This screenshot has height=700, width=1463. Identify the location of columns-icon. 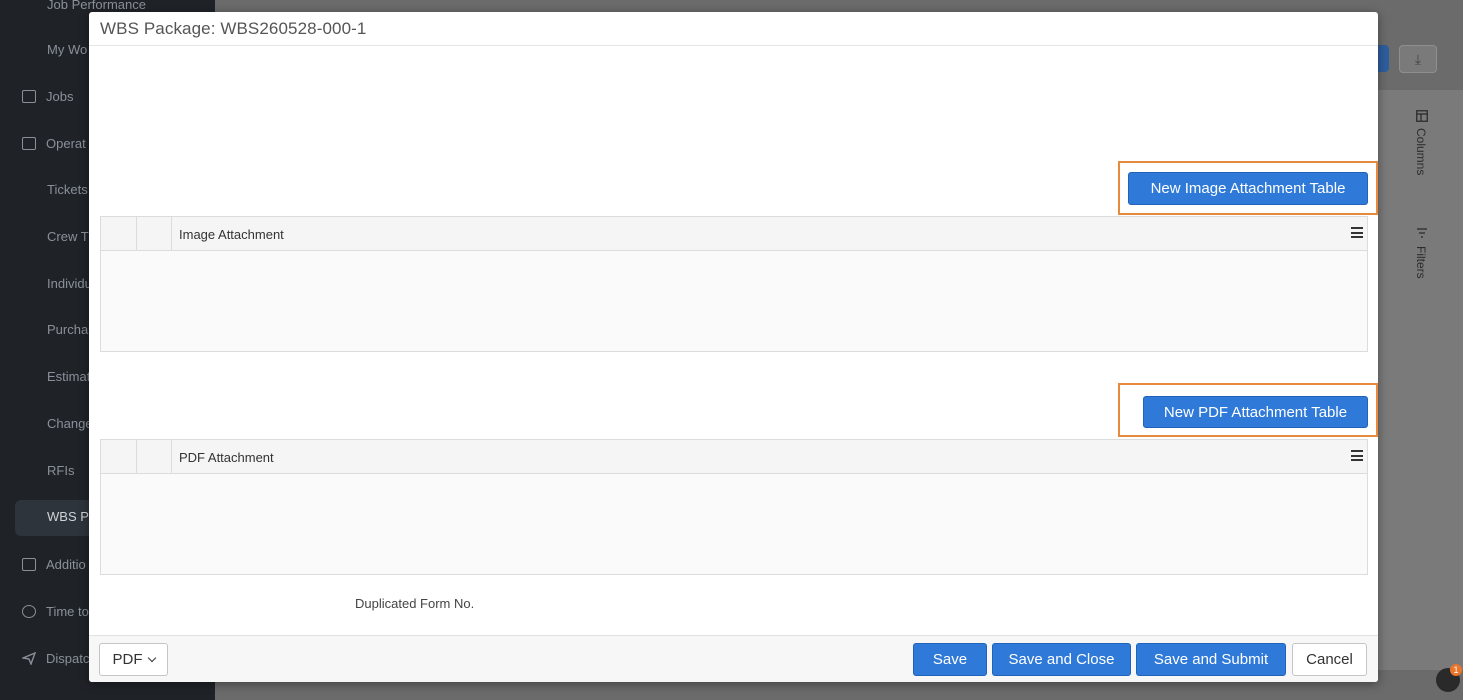
(1422, 116).